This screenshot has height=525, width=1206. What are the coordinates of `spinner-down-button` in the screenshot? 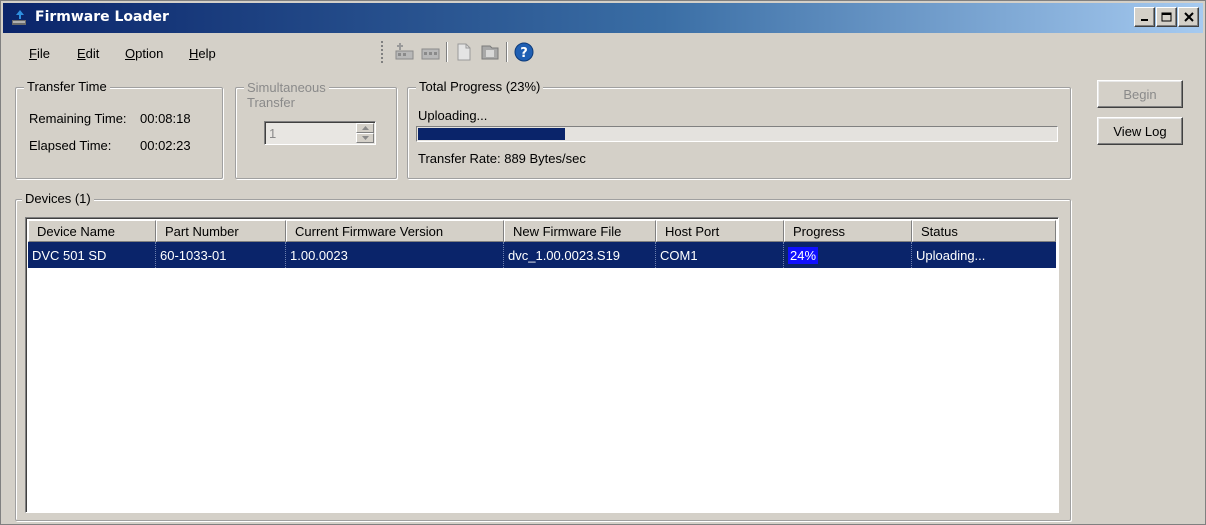 It's located at (365, 138).